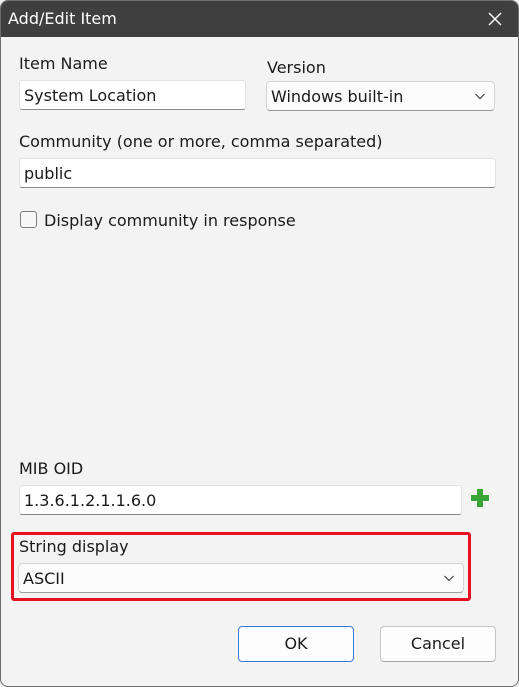 Image resolution: width=519 pixels, height=687 pixels. I want to click on string-display-dropdown: ASCII, so click(241, 578).